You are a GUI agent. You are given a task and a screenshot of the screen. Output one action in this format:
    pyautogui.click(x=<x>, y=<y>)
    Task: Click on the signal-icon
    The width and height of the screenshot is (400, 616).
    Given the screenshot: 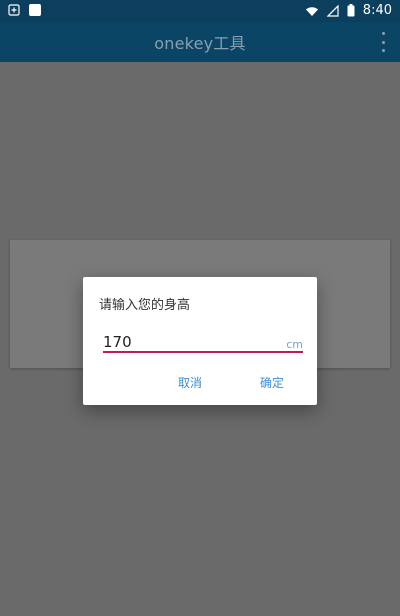 What is the action you would take?
    pyautogui.click(x=332, y=10)
    